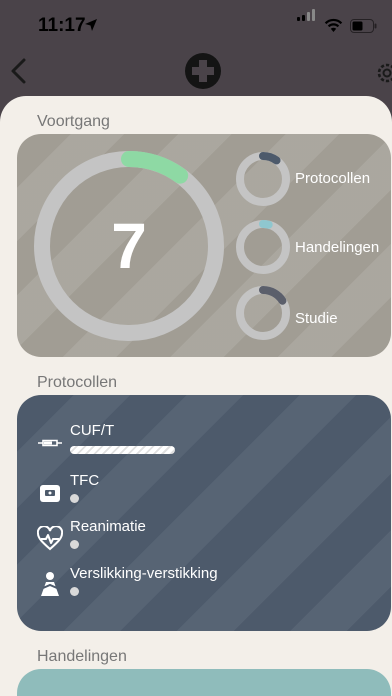 This screenshot has height=696, width=392. Describe the element at coordinates (85, 480) in the screenshot. I see `protocol-name: TFC` at that location.